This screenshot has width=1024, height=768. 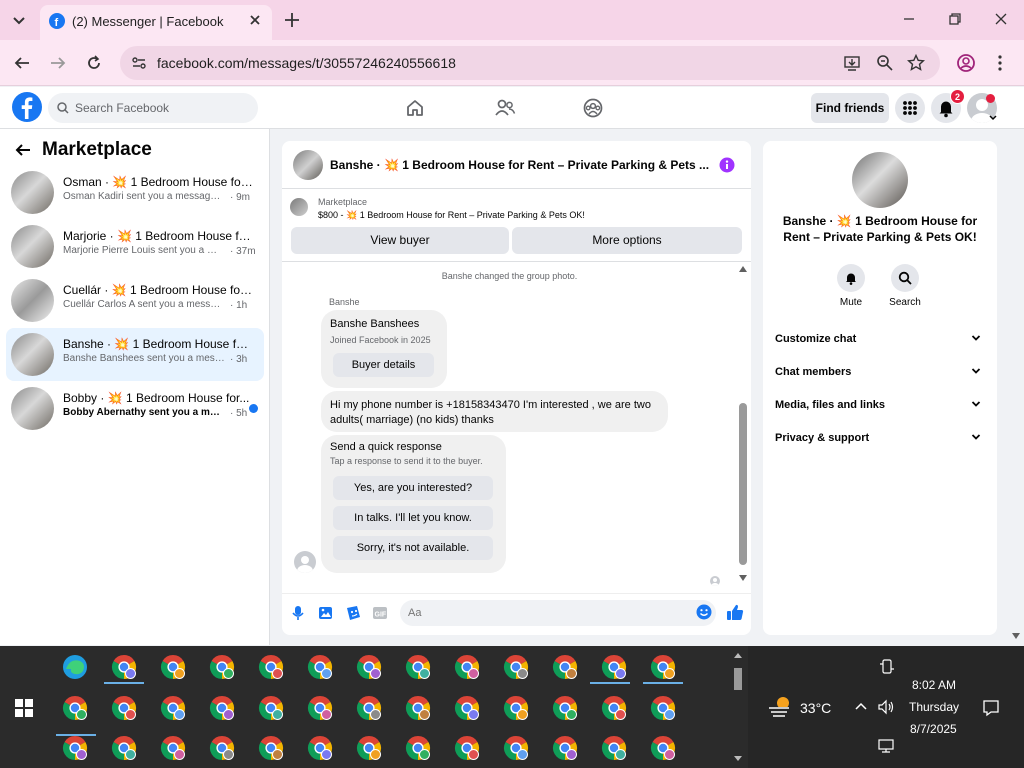 What do you see at coordinates (298, 613) in the screenshot?
I see `microphone-icon` at bounding box center [298, 613].